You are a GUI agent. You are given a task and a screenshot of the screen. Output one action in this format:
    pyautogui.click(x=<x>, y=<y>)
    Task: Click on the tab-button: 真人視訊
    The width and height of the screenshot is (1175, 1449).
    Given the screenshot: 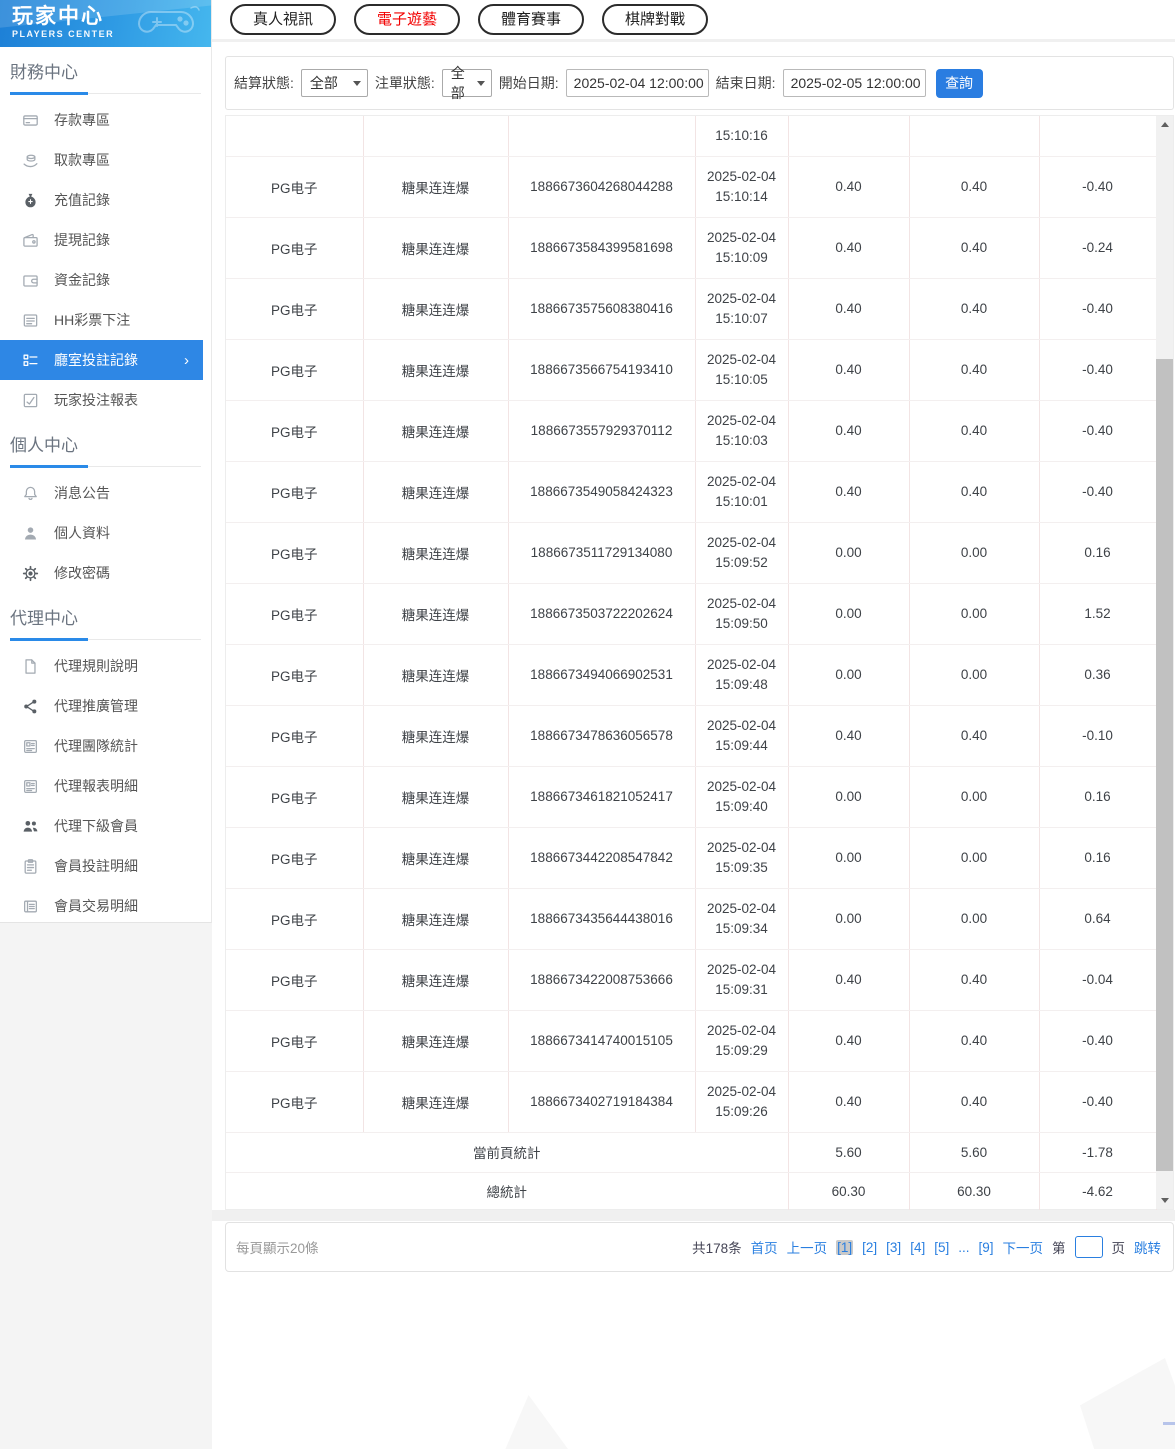 What is the action you would take?
    pyautogui.click(x=283, y=19)
    